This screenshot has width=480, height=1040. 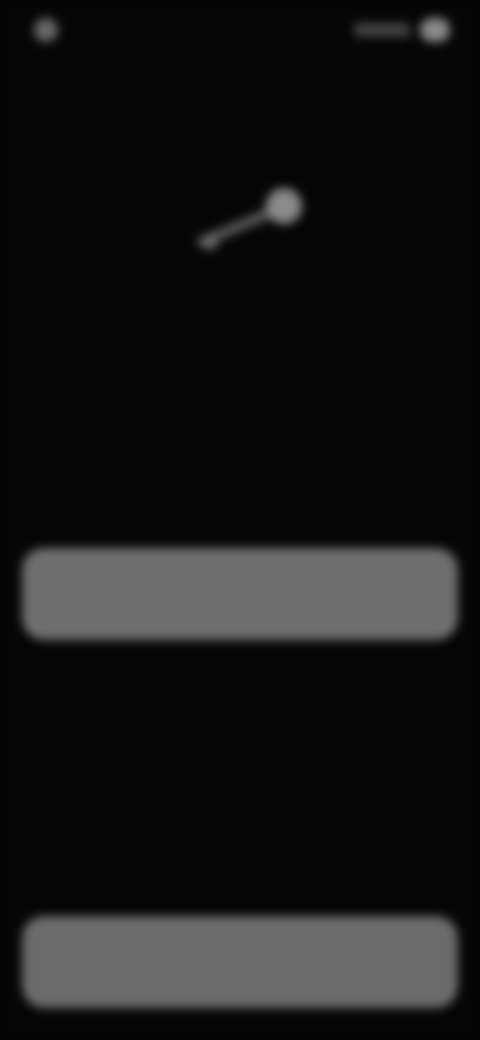 I want to click on camera-dot-icon, so click(x=46, y=30).